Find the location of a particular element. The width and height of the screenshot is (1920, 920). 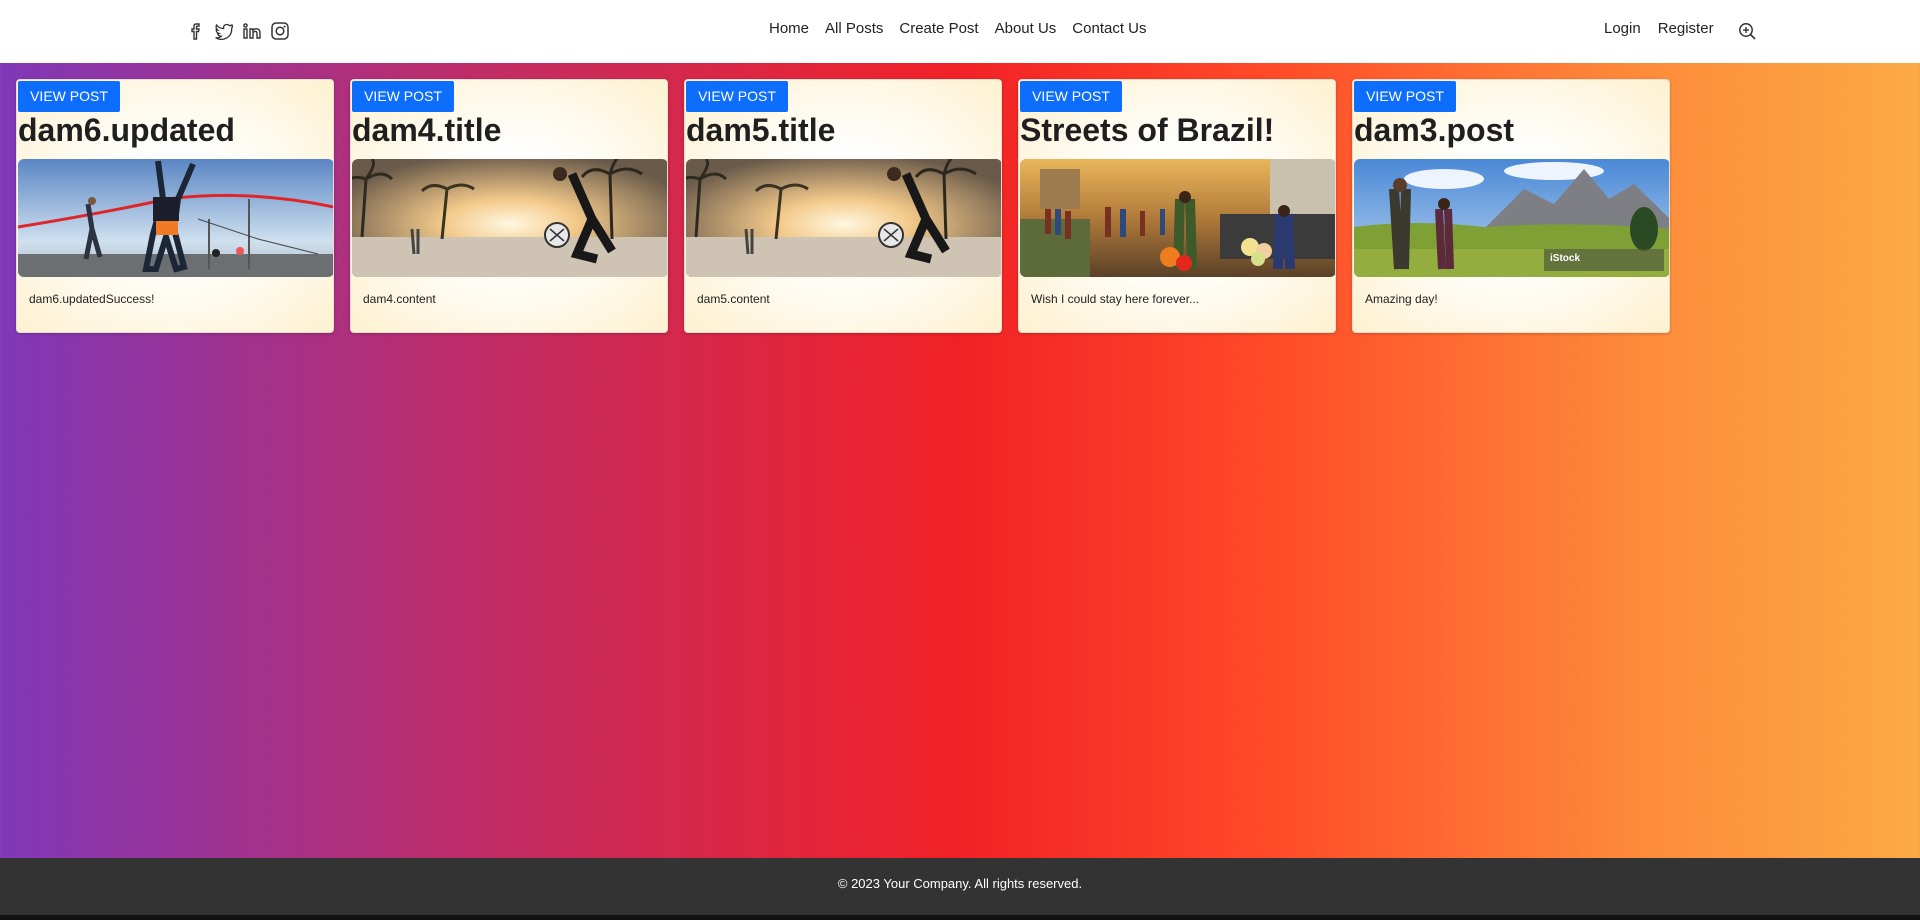

login-link: Login is located at coordinates (1622, 28).